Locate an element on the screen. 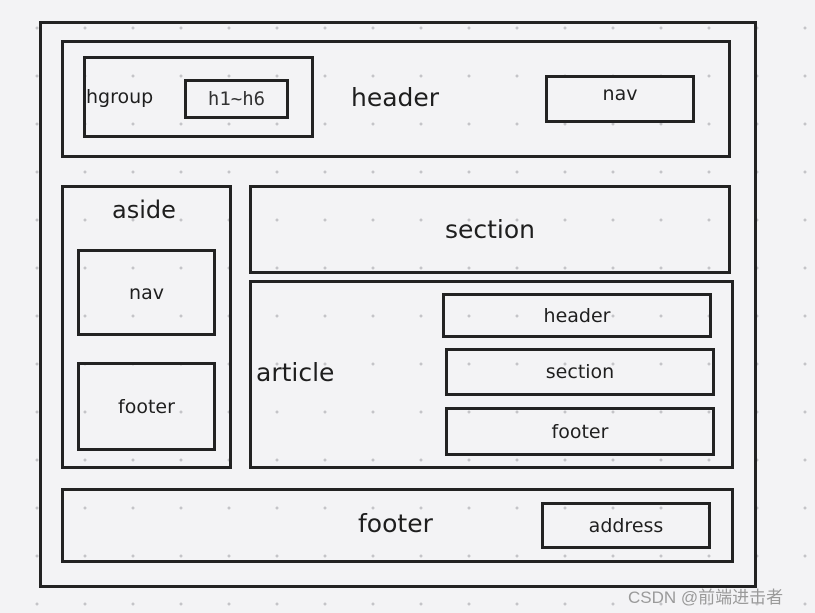 The height and width of the screenshot is (613, 815). address-box: address is located at coordinates (626, 525).